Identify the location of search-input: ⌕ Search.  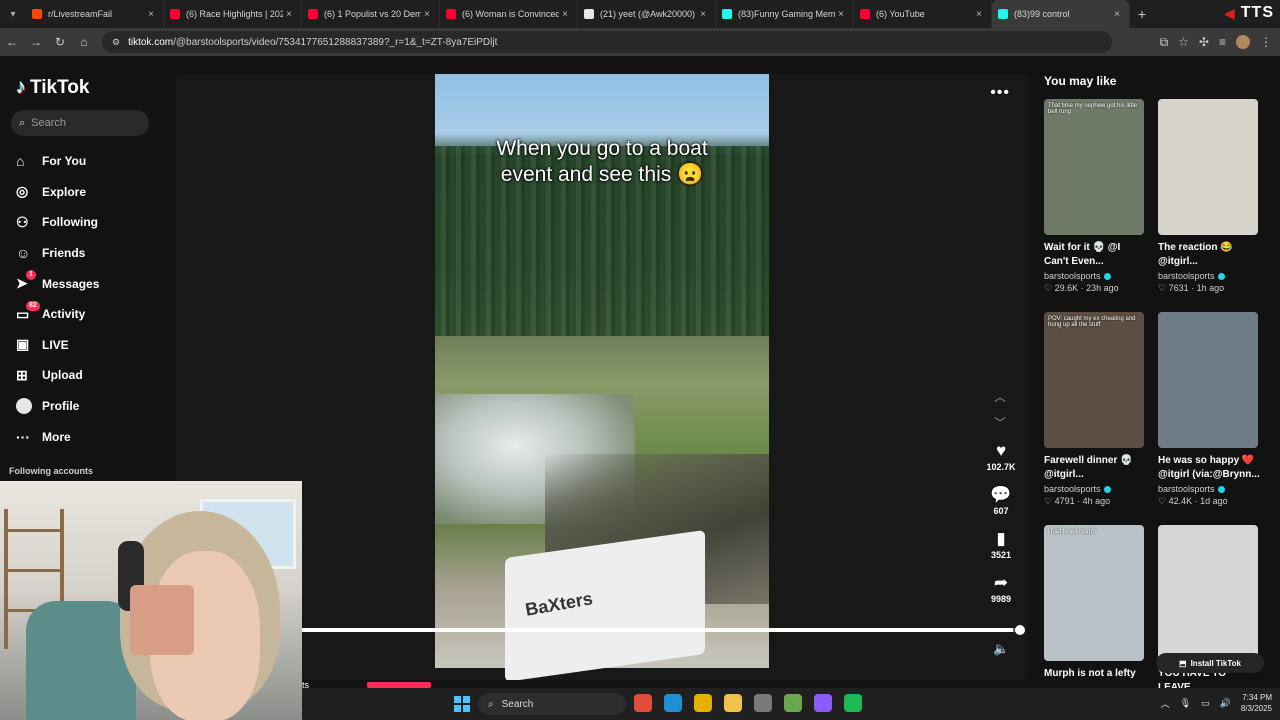
(80, 123).